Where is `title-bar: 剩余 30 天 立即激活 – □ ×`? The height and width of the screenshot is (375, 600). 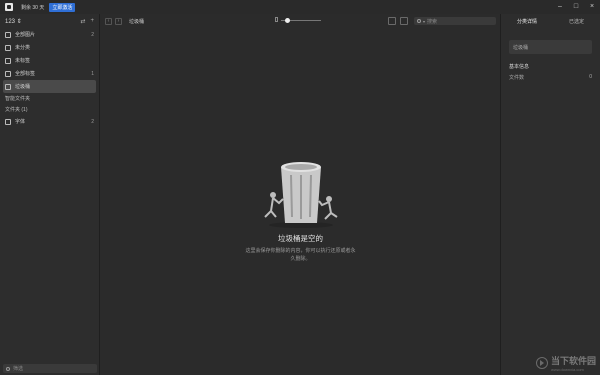 title-bar: 剩余 30 天 立即激活 – □ × is located at coordinates (300, 7).